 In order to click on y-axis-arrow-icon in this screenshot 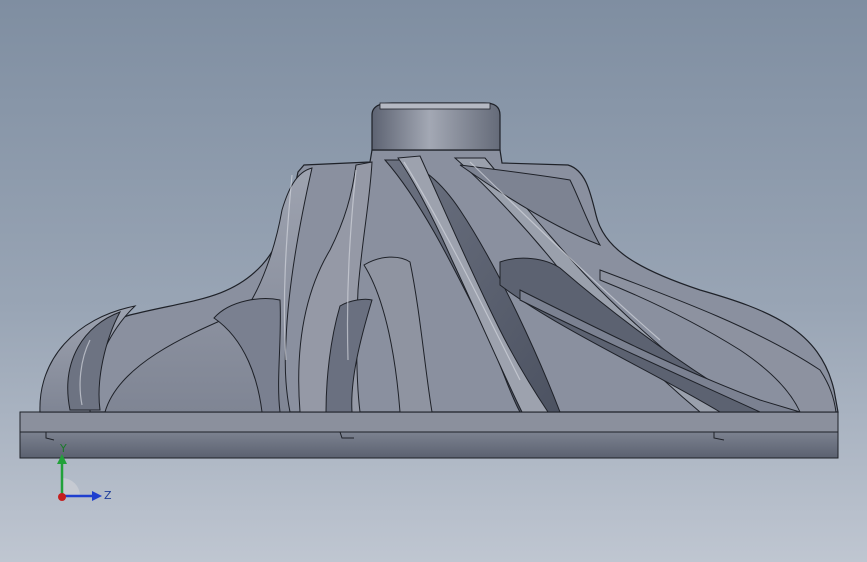, I will do `click(62, 459)`.